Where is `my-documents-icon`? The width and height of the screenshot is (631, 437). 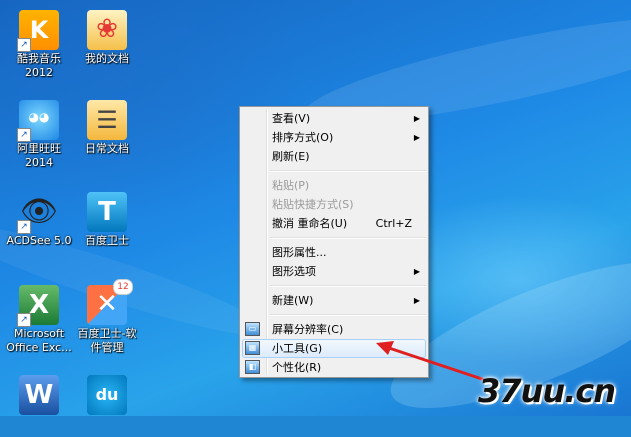 my-documents-icon is located at coordinates (107, 30).